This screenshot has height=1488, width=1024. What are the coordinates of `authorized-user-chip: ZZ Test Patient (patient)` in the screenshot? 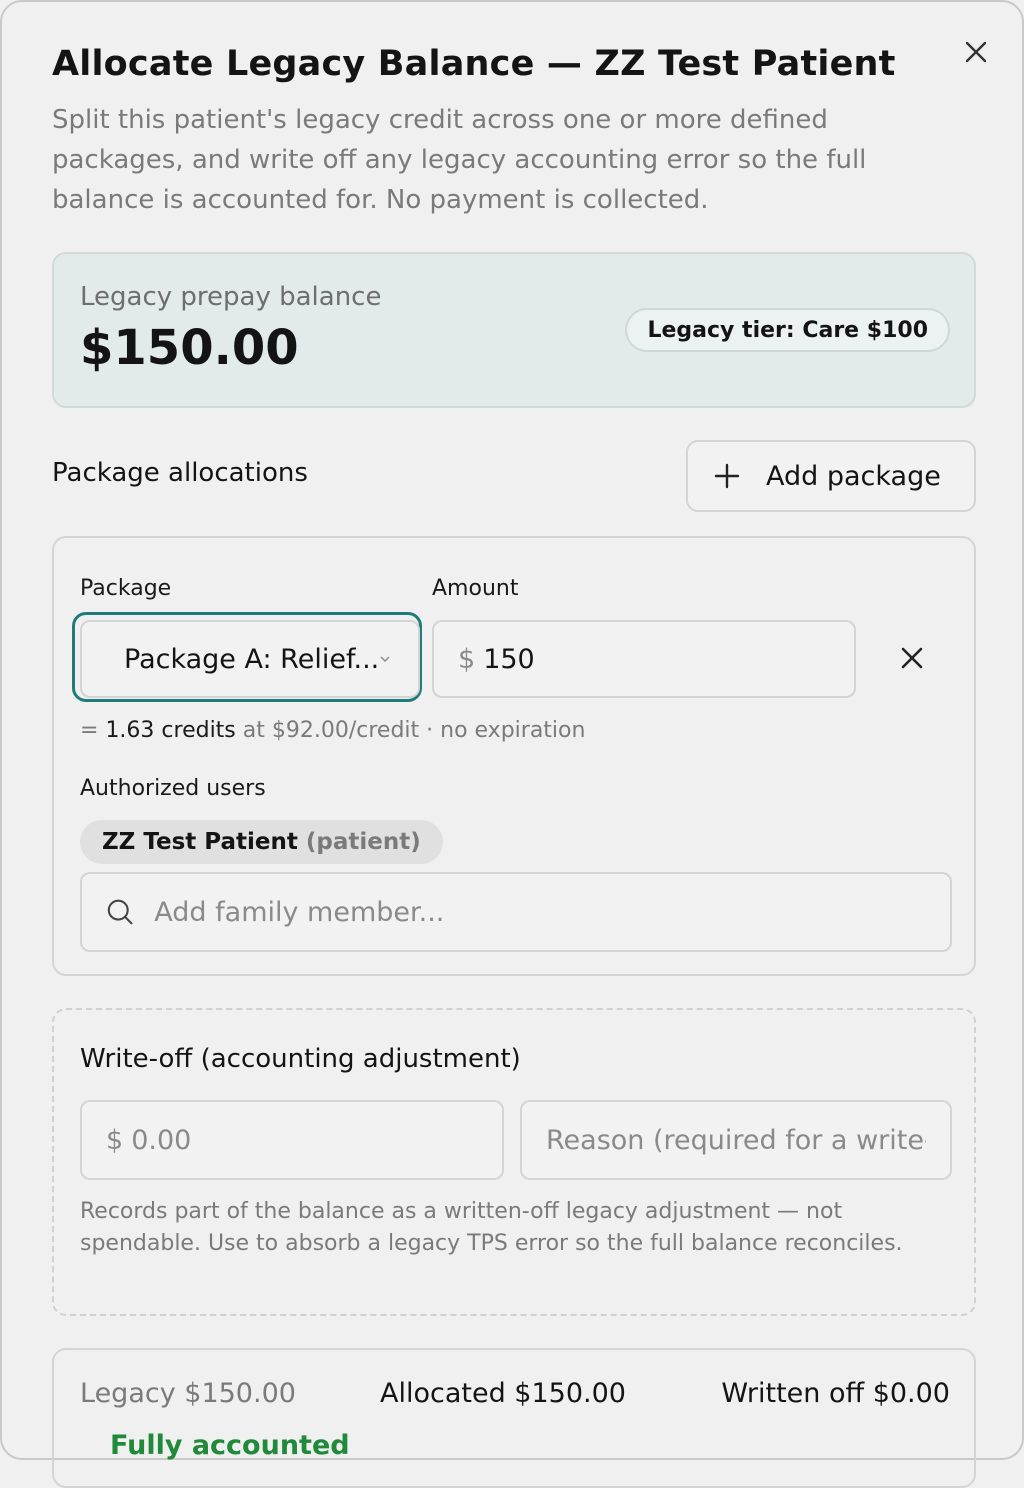 It's located at (261, 842).